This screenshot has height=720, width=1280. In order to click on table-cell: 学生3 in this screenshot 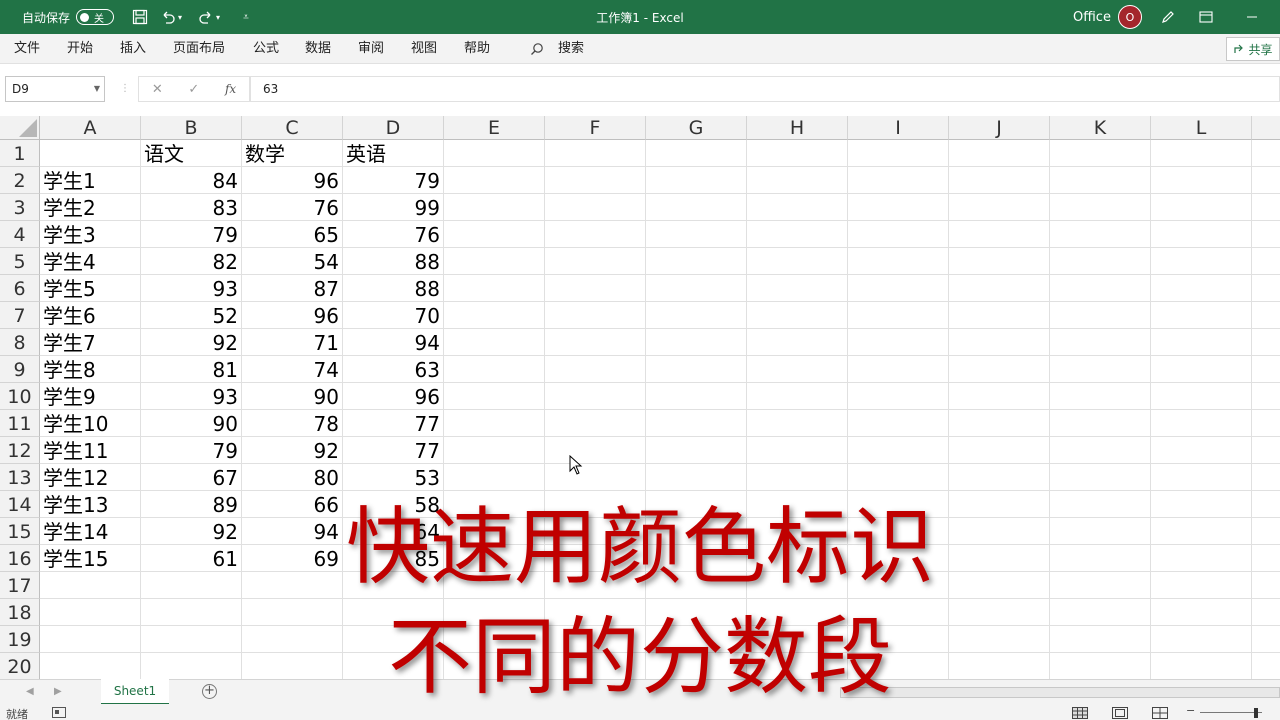, I will do `click(90, 234)`.